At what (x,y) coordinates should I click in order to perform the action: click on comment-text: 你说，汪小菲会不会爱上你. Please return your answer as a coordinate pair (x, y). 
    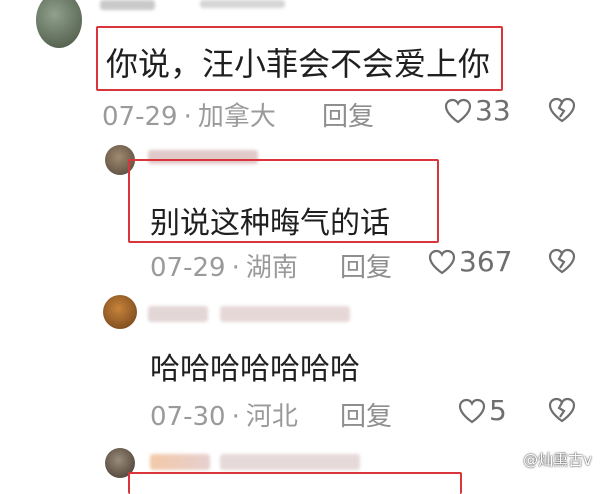
    Looking at the image, I should click on (298, 64).